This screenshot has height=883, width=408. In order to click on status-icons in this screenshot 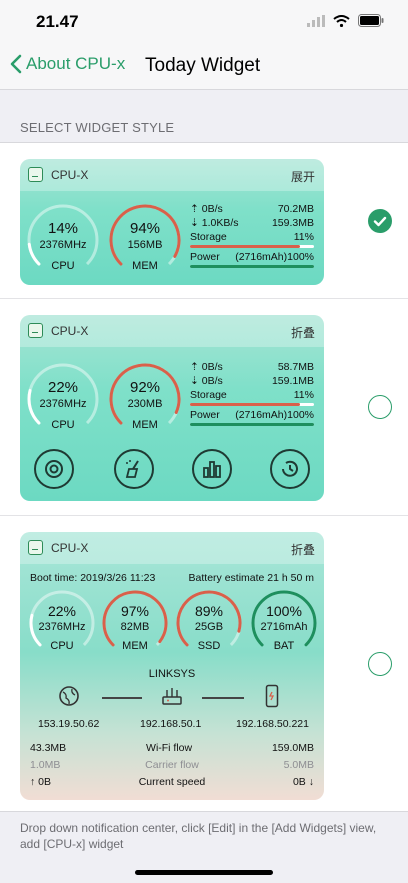, I will do `click(345, 23)`.